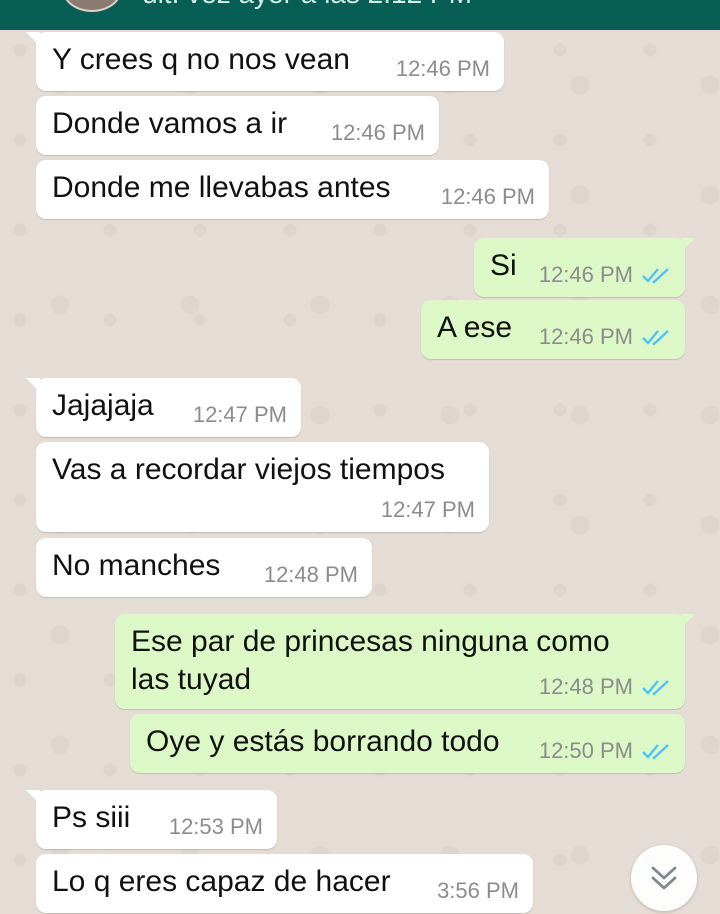 This screenshot has width=720, height=914. Describe the element at coordinates (163, 407) in the screenshot. I see `message-incoming: Jajajaja 12:47 PM` at that location.